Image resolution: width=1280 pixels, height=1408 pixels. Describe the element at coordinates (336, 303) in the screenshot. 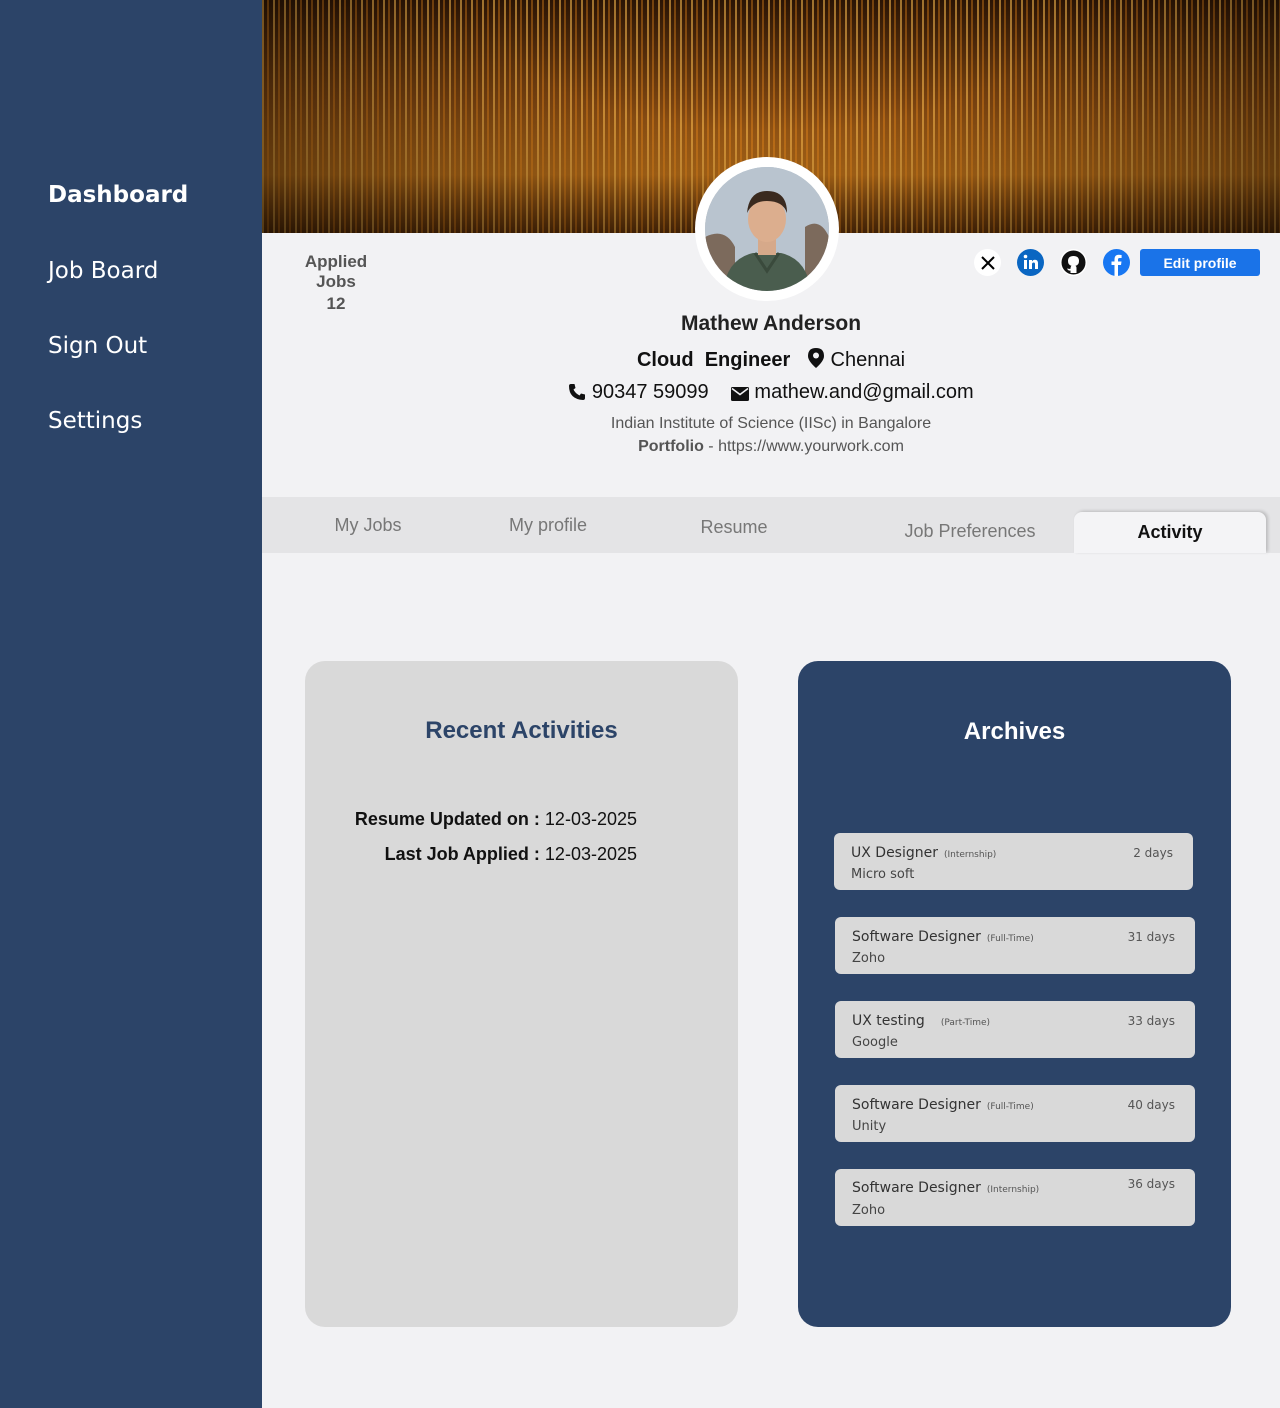

I see `applied-jobs-count: 12` at that location.